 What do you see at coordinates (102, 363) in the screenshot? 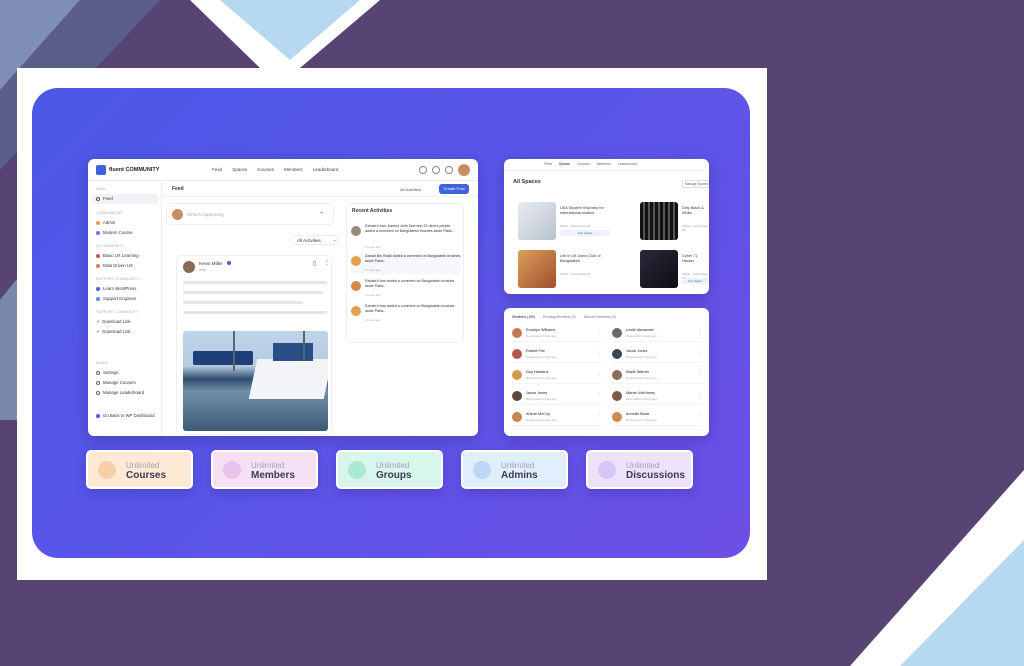
I see `sidebar-heading-admin: ADMIN` at bounding box center [102, 363].